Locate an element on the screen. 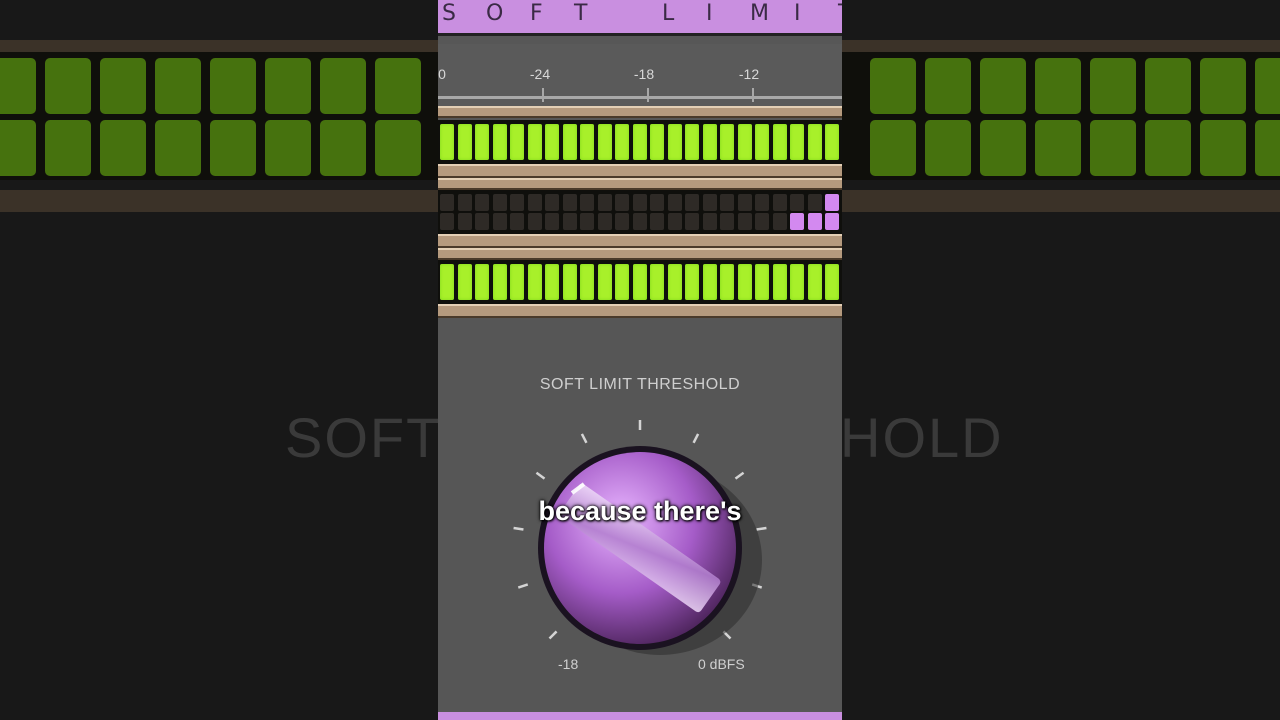 Image resolution: width=1280 pixels, height=720 pixels. backdrop-text-left: SOFT is located at coordinates (364, 437).